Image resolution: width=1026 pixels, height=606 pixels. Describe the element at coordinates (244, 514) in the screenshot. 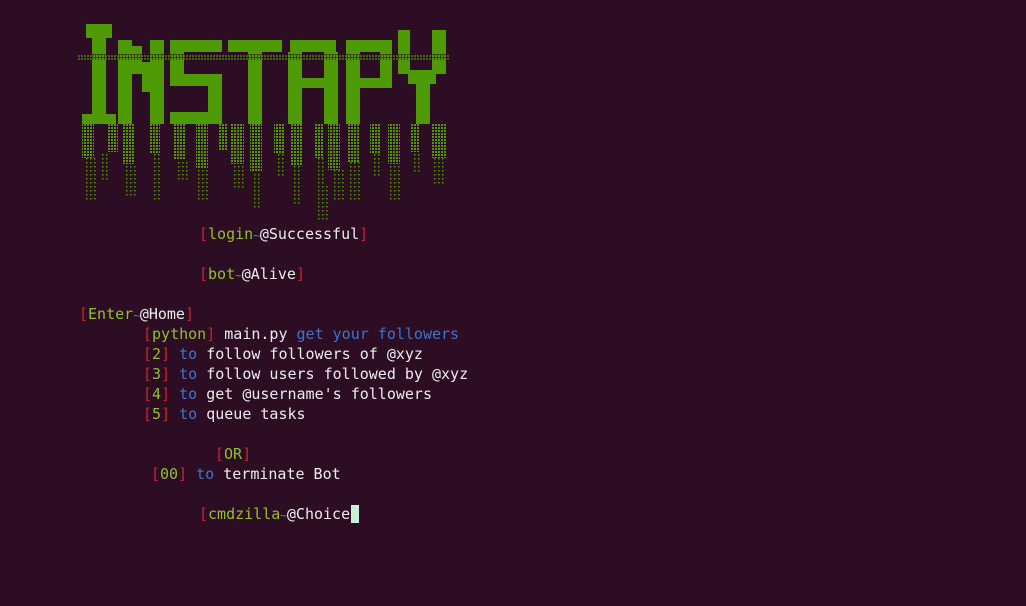

I see `prompt-user: cmdzilla` at that location.